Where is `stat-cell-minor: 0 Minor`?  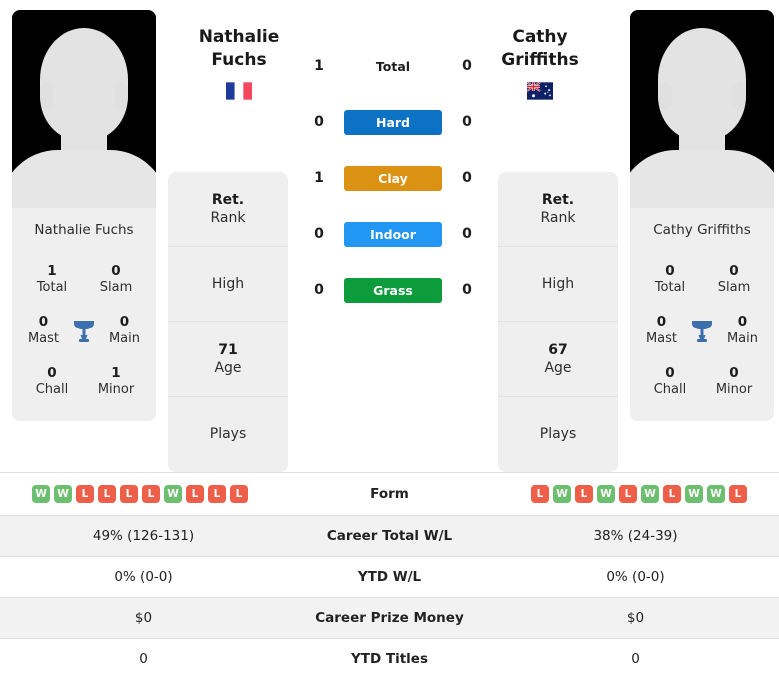 stat-cell-minor: 0 Minor is located at coordinates (734, 381).